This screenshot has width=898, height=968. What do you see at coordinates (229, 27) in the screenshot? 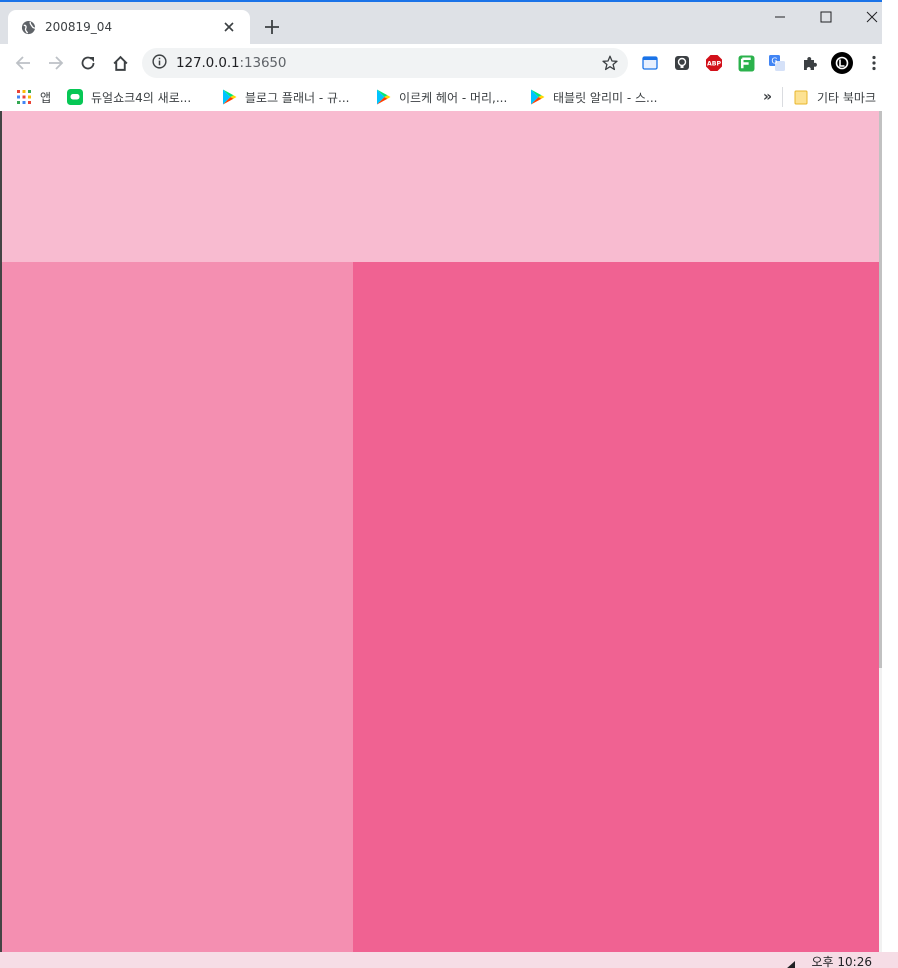
I see `tab-close-icon` at bounding box center [229, 27].